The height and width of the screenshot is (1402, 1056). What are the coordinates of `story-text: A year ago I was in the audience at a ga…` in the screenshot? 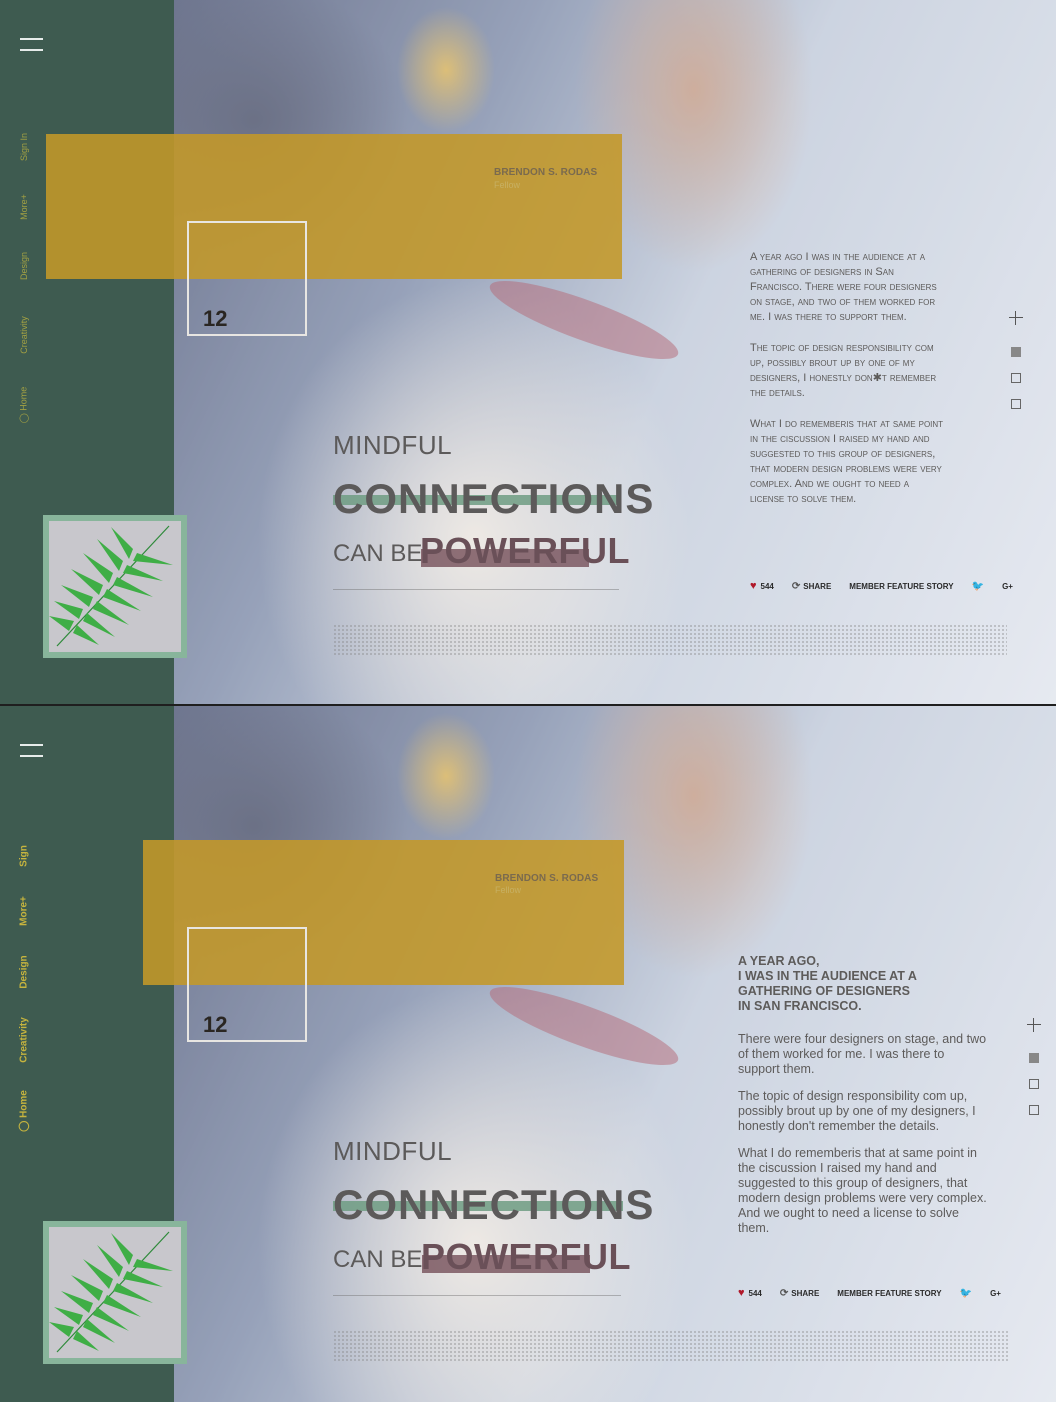 It's located at (847, 386).